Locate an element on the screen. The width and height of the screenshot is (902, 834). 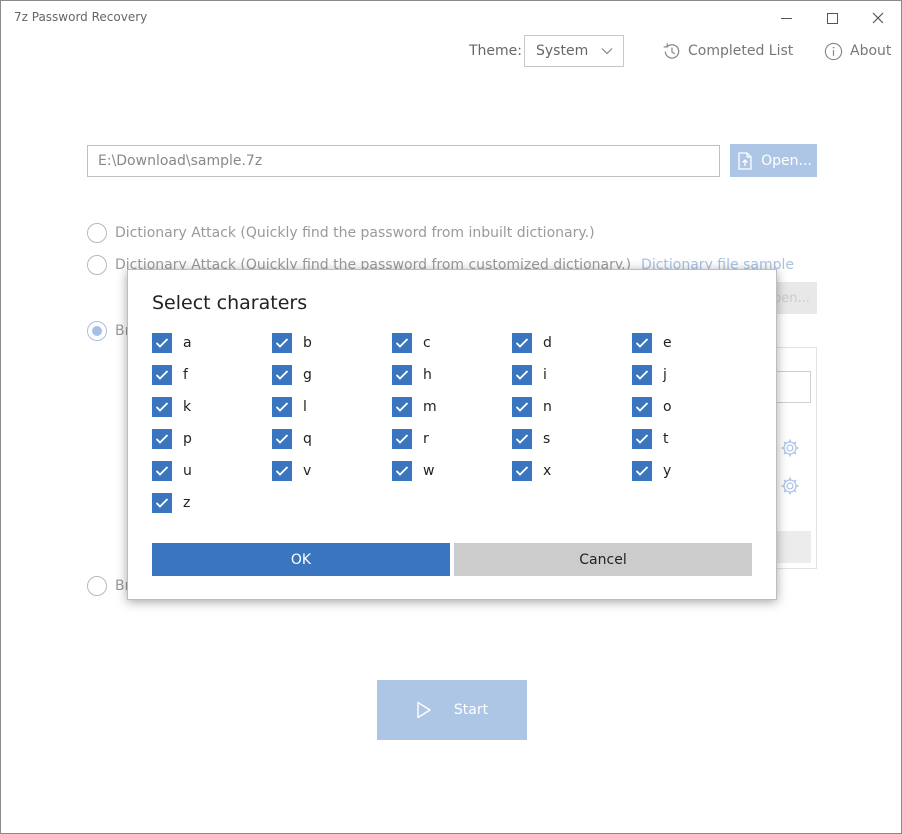
theme-label: Theme: is located at coordinates (496, 51).